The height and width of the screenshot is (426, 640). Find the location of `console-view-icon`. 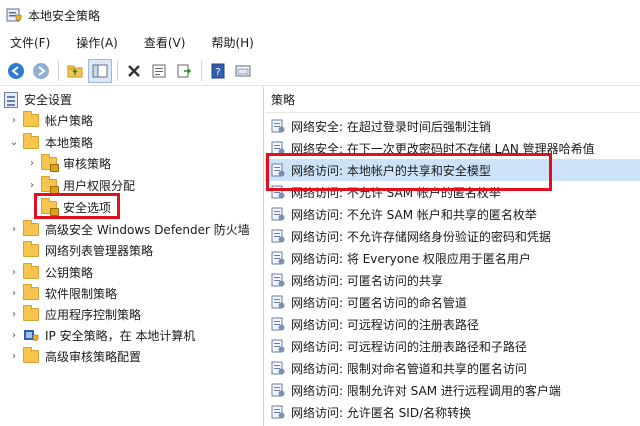

console-view-icon is located at coordinates (243, 71).